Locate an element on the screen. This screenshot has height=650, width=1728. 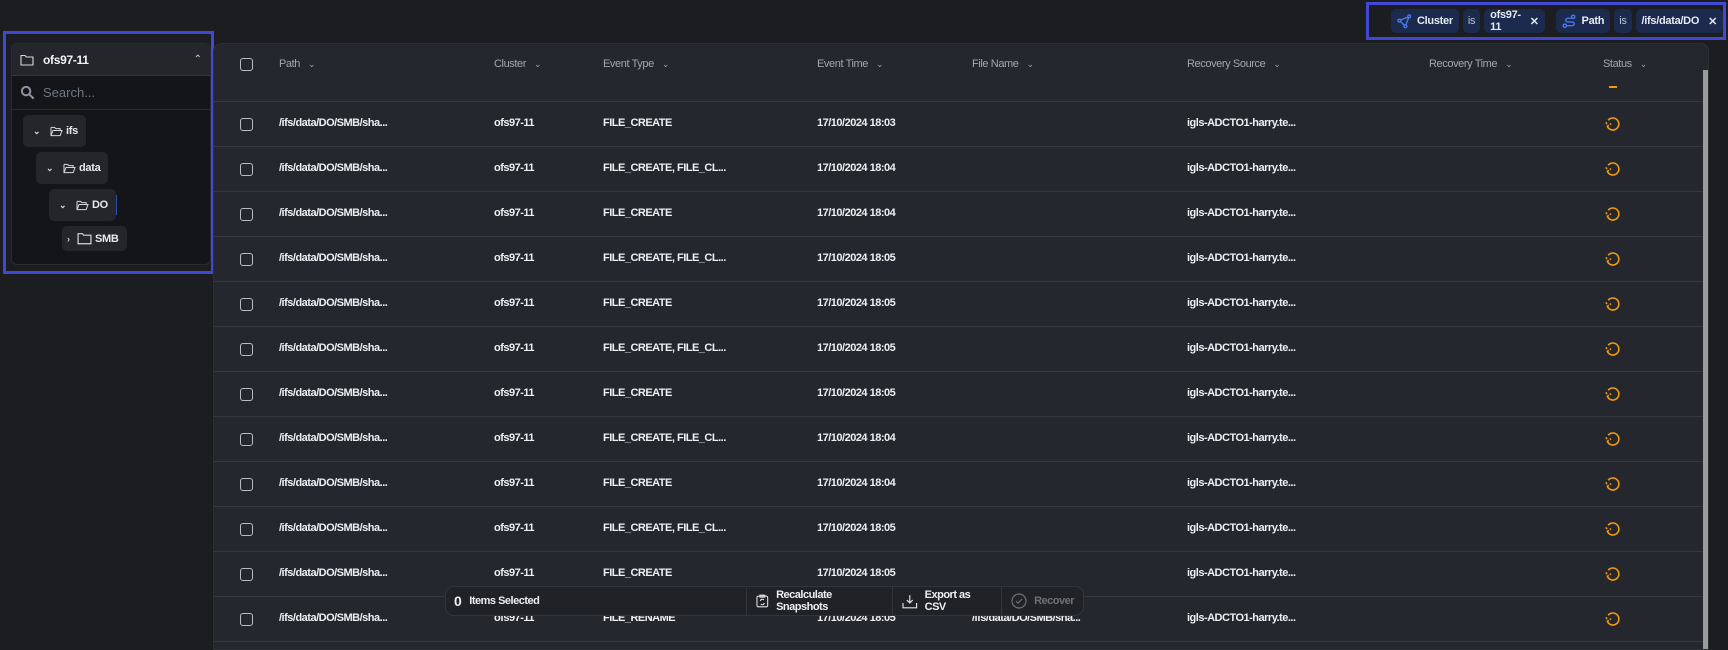
chevron-right-icon: › is located at coordinates (70, 239).